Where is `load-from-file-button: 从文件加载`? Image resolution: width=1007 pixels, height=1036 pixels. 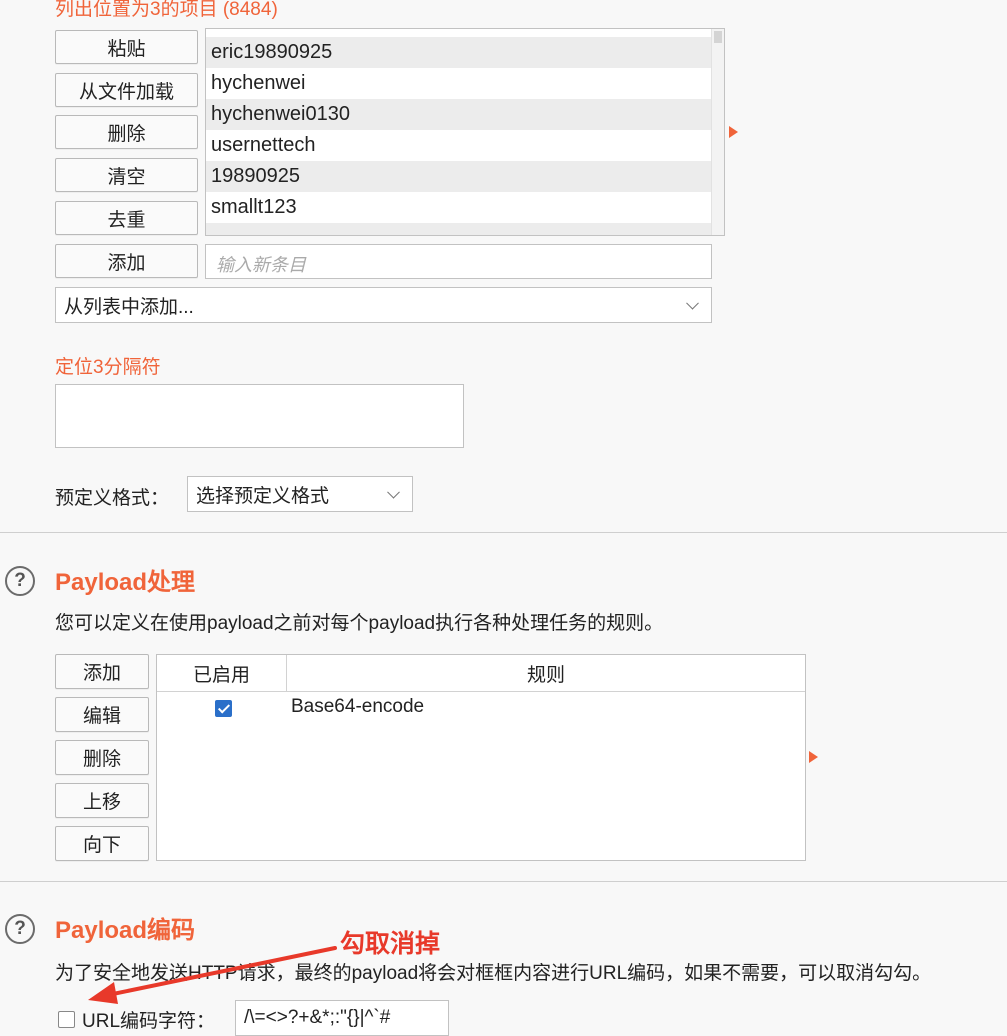
load-from-file-button: 从文件加载 is located at coordinates (126, 90).